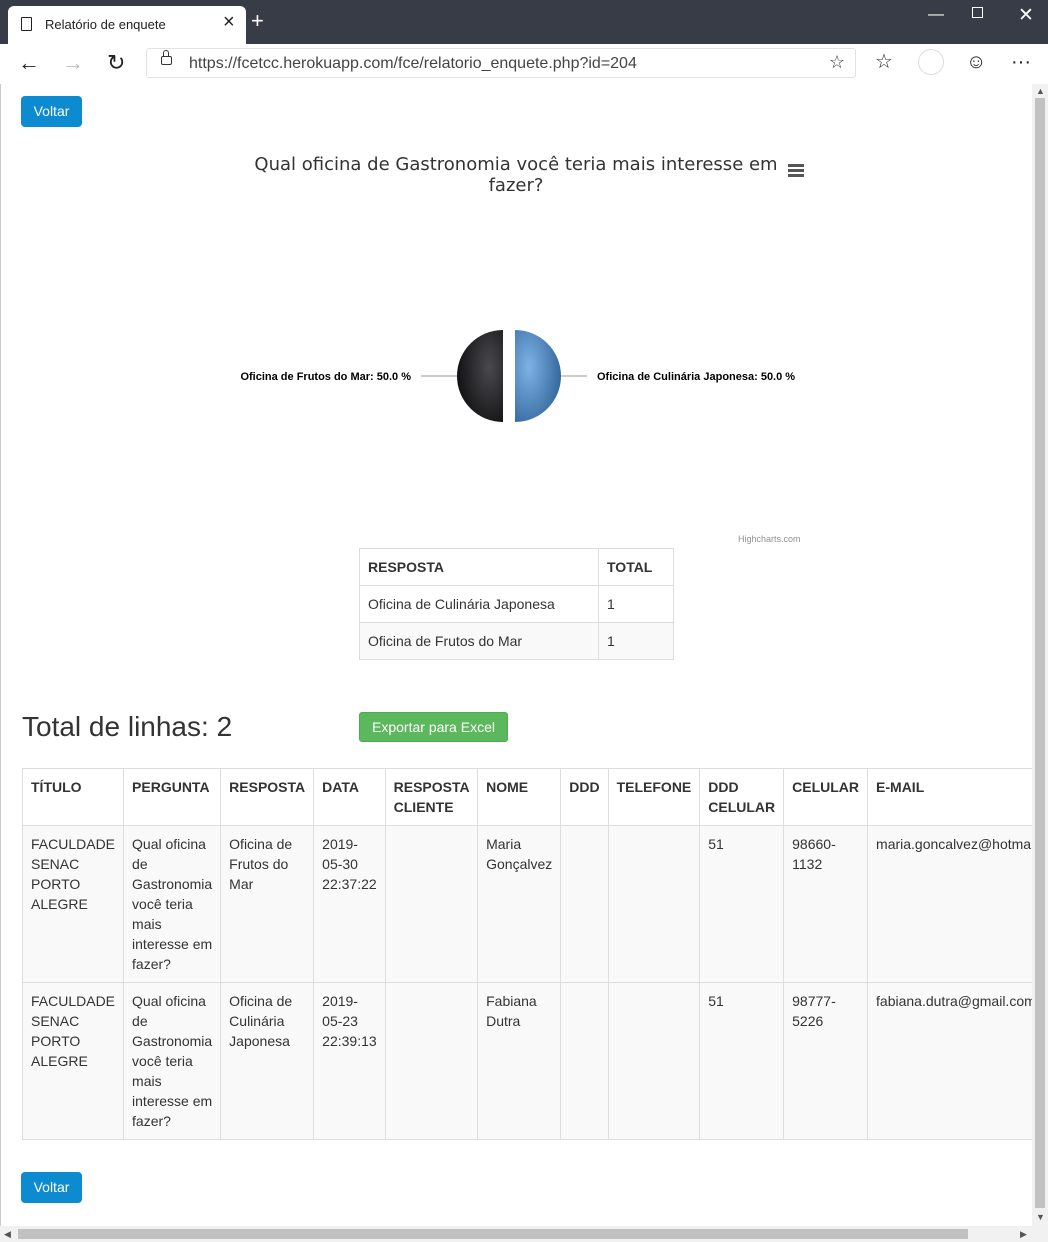 This screenshot has width=1048, height=1242. I want to click on new-tab-icon: +, so click(257, 21).